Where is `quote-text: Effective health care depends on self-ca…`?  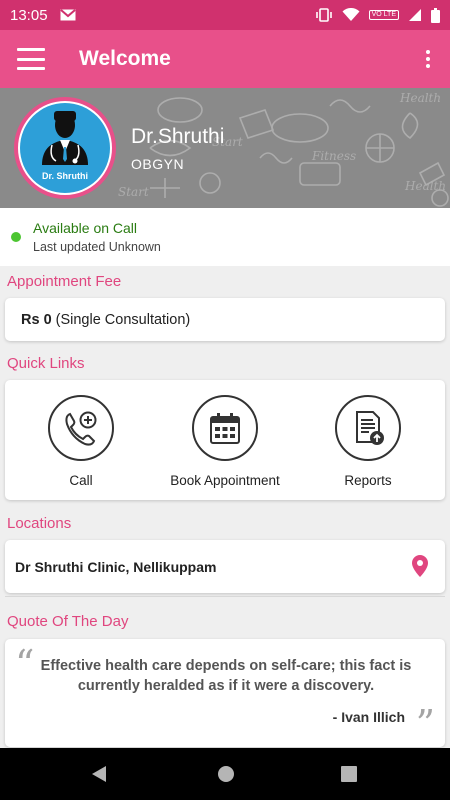 quote-text: Effective health care depends on self-ca… is located at coordinates (226, 676).